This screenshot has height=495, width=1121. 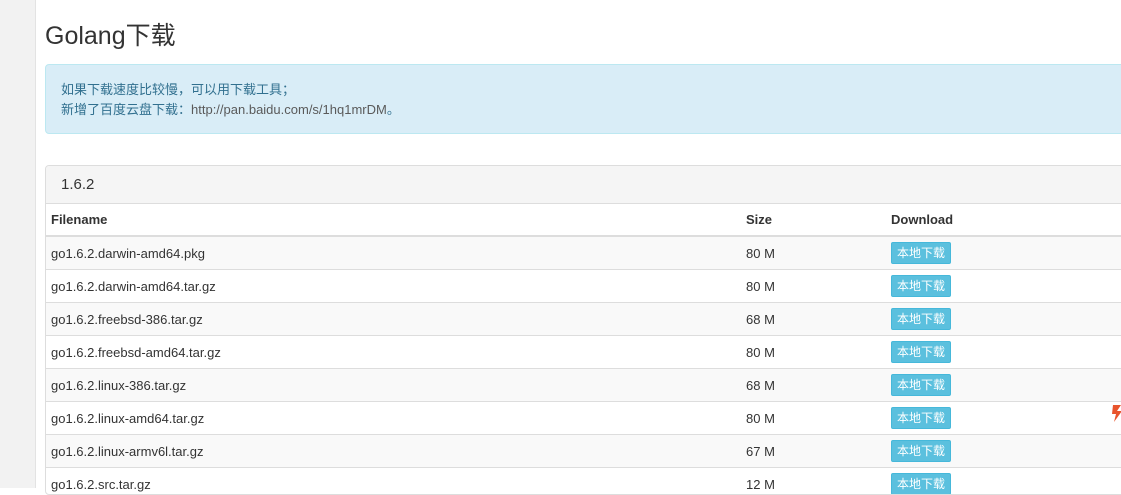 I want to click on notice-line-1: 如果下载速度比较慢，可以用下载工具；, so click(x=591, y=90).